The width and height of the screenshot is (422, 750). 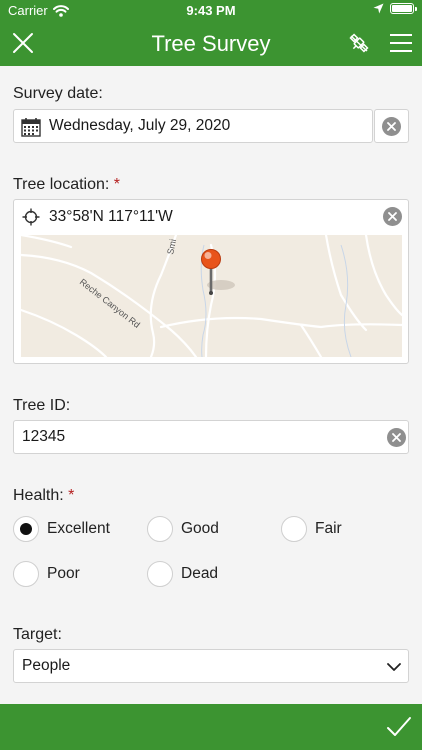 I want to click on health-option-dead: Dead, so click(x=182, y=574).